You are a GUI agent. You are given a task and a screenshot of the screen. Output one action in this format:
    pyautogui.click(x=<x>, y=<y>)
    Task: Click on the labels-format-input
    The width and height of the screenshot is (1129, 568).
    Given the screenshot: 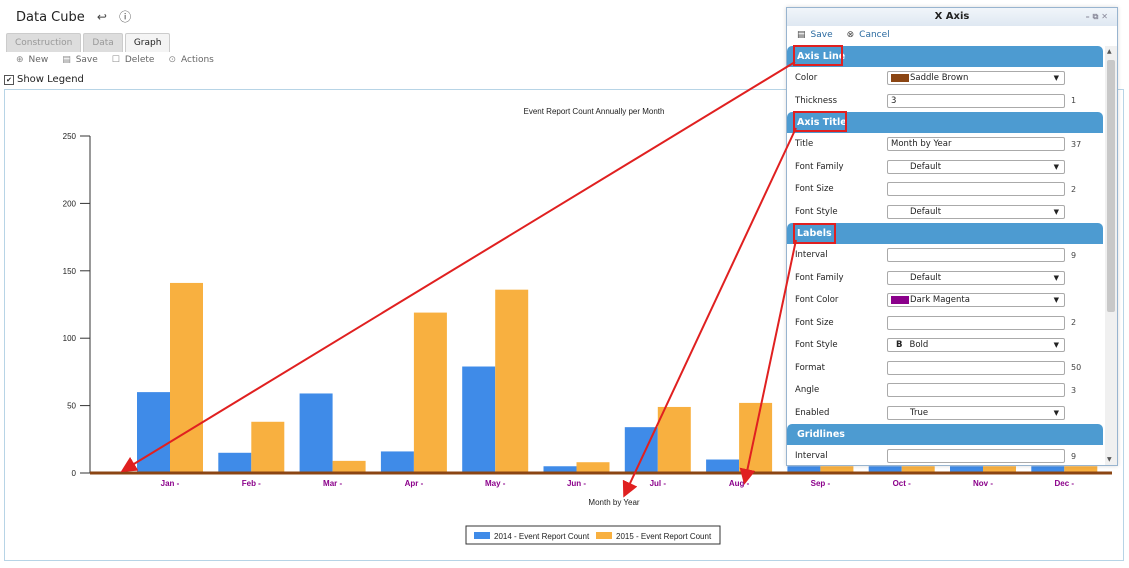 What is the action you would take?
    pyautogui.click(x=976, y=367)
    